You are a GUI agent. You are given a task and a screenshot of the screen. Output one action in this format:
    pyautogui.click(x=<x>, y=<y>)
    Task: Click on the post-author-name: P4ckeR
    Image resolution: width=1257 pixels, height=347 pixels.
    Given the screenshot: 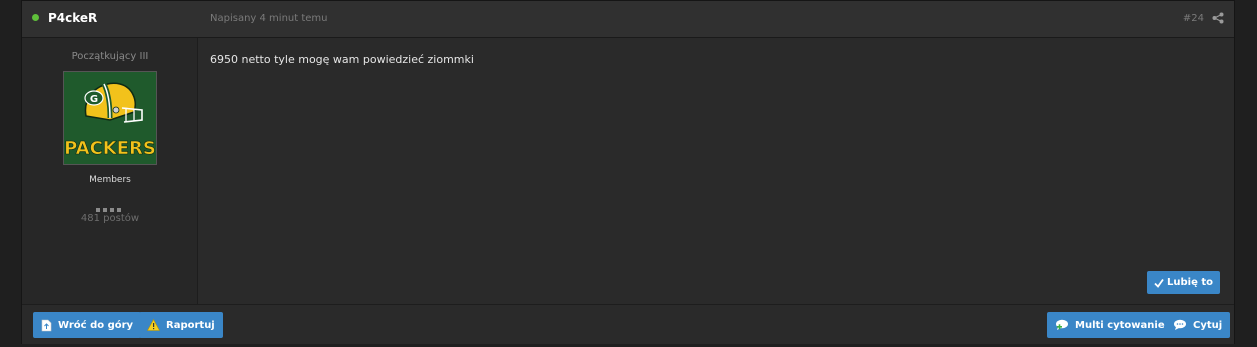 What is the action you would take?
    pyautogui.click(x=72, y=18)
    